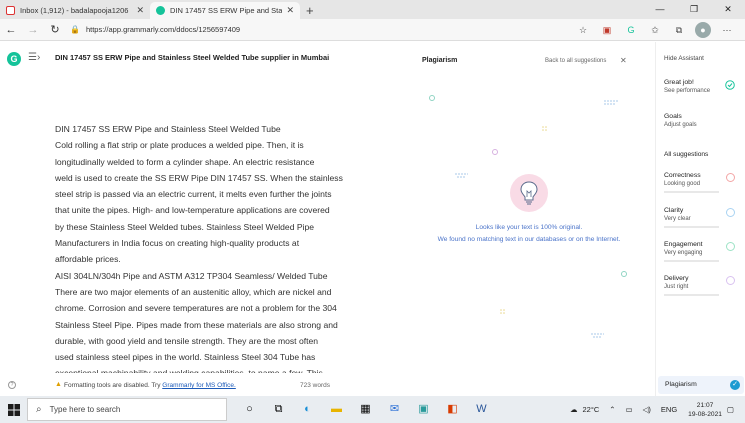 This screenshot has height=423, width=745. Describe the element at coordinates (199, 385) in the screenshot. I see `ms-office-link: Grammarly for MS Office.` at that location.